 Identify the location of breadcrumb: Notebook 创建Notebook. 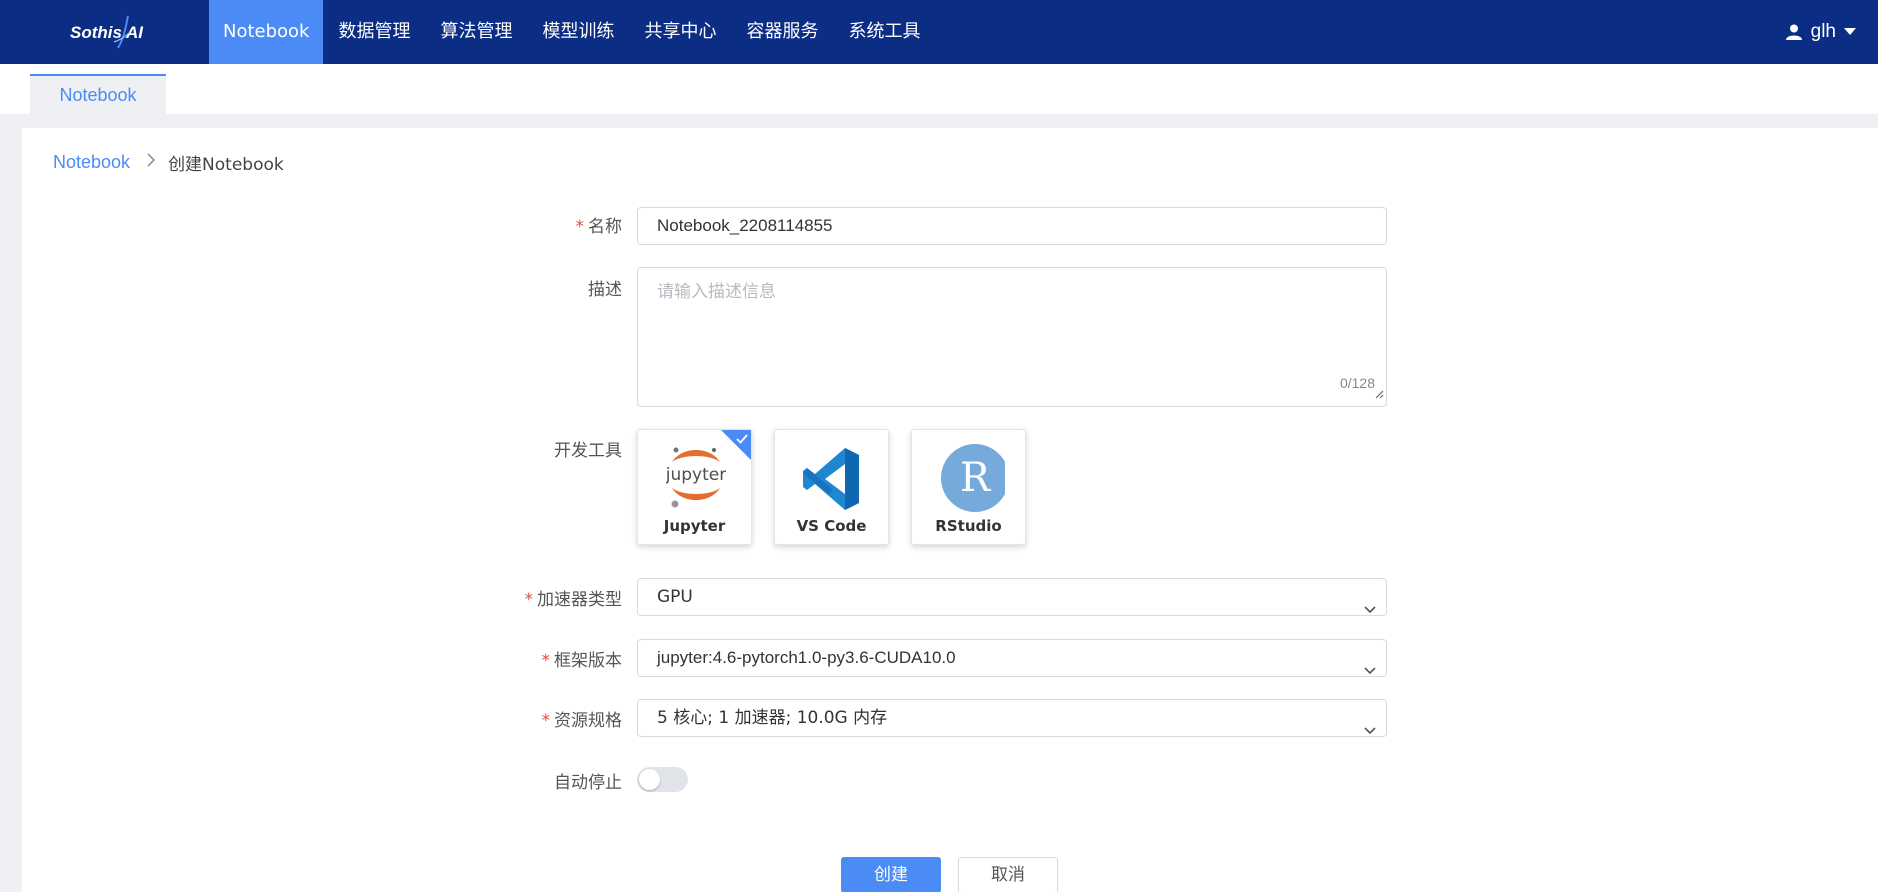
(168, 162).